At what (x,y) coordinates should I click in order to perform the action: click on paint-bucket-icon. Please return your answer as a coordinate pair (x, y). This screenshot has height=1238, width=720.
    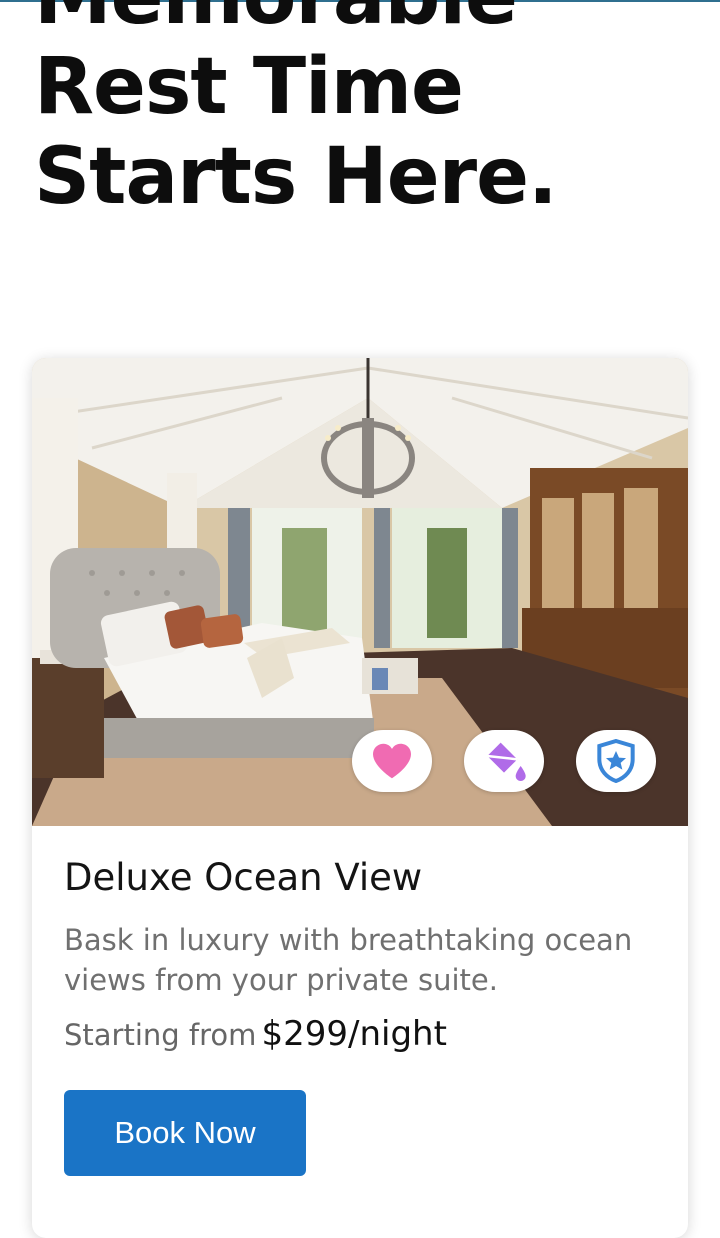
    Looking at the image, I should click on (506, 761).